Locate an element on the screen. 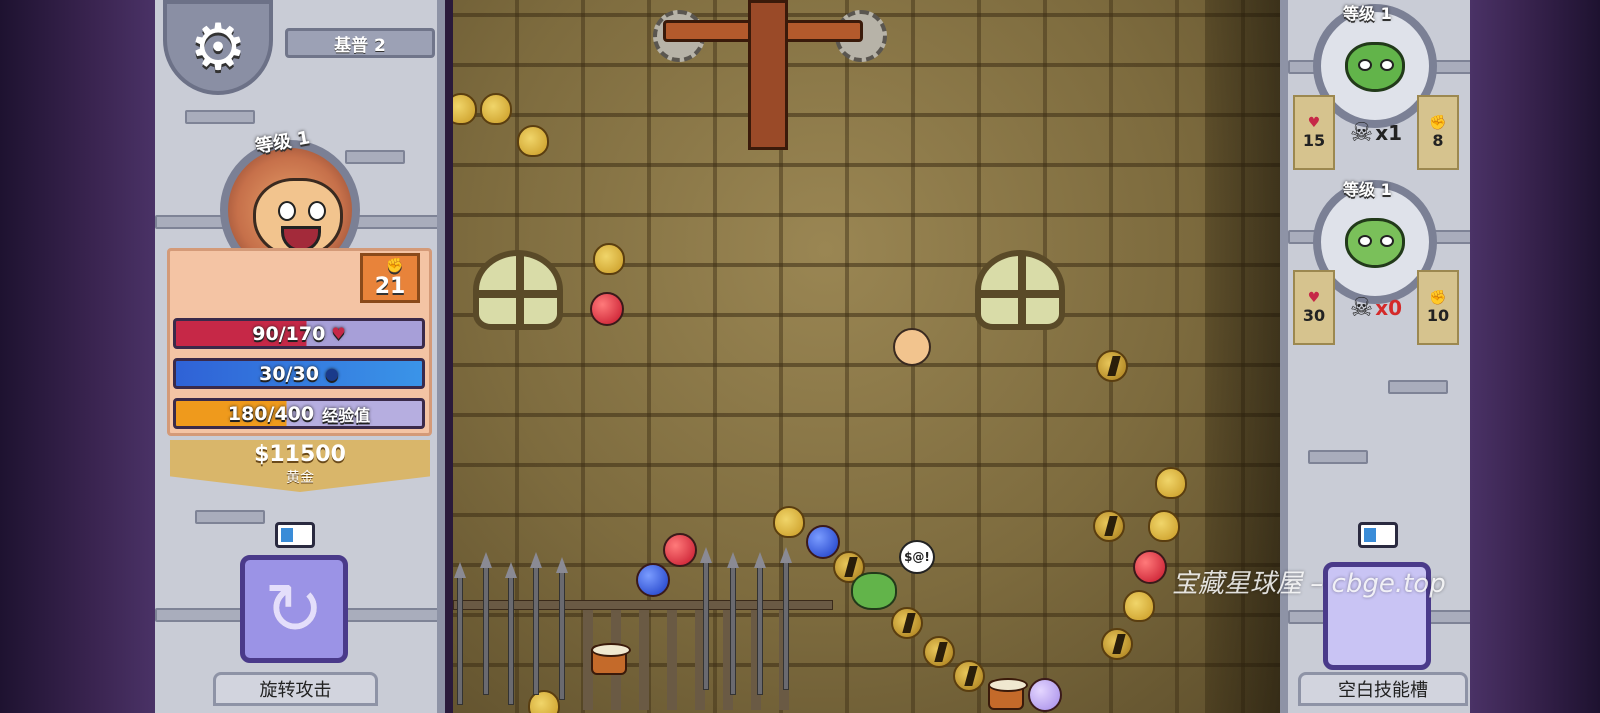 The image size is (1600, 713). enemy-power: 10 is located at coordinates (1438, 315).